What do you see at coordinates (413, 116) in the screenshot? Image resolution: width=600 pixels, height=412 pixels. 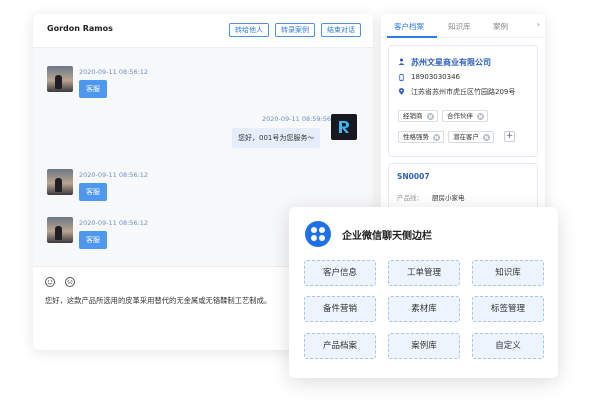 I see `tag-label: 经销商` at bounding box center [413, 116].